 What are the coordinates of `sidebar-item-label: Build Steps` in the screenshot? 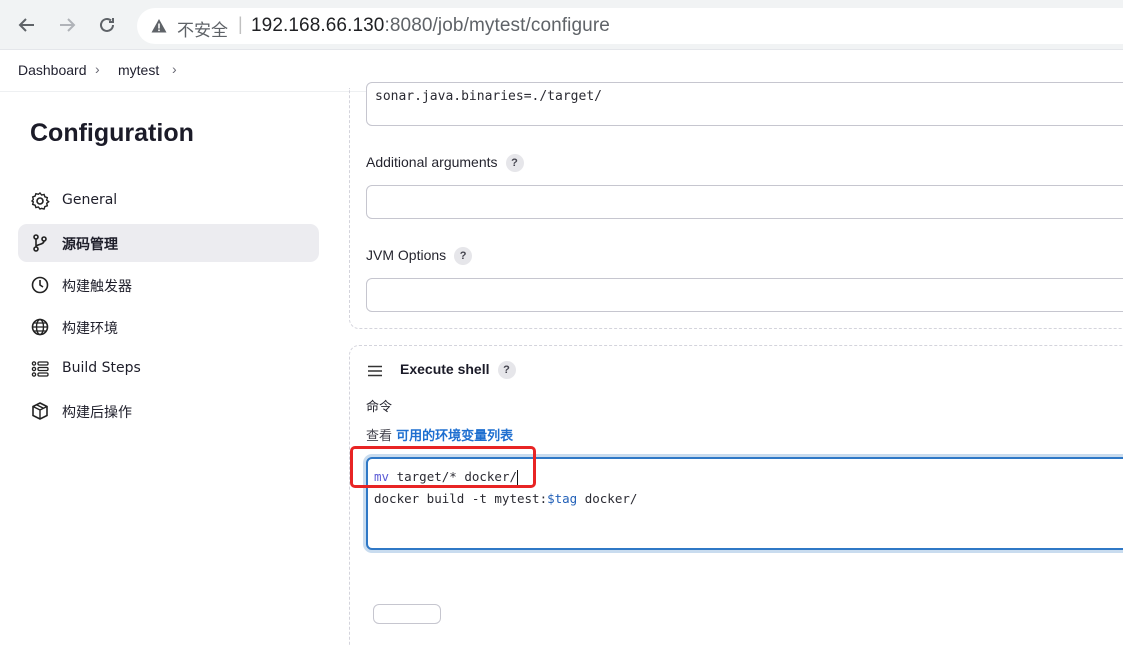 It's located at (101, 368).